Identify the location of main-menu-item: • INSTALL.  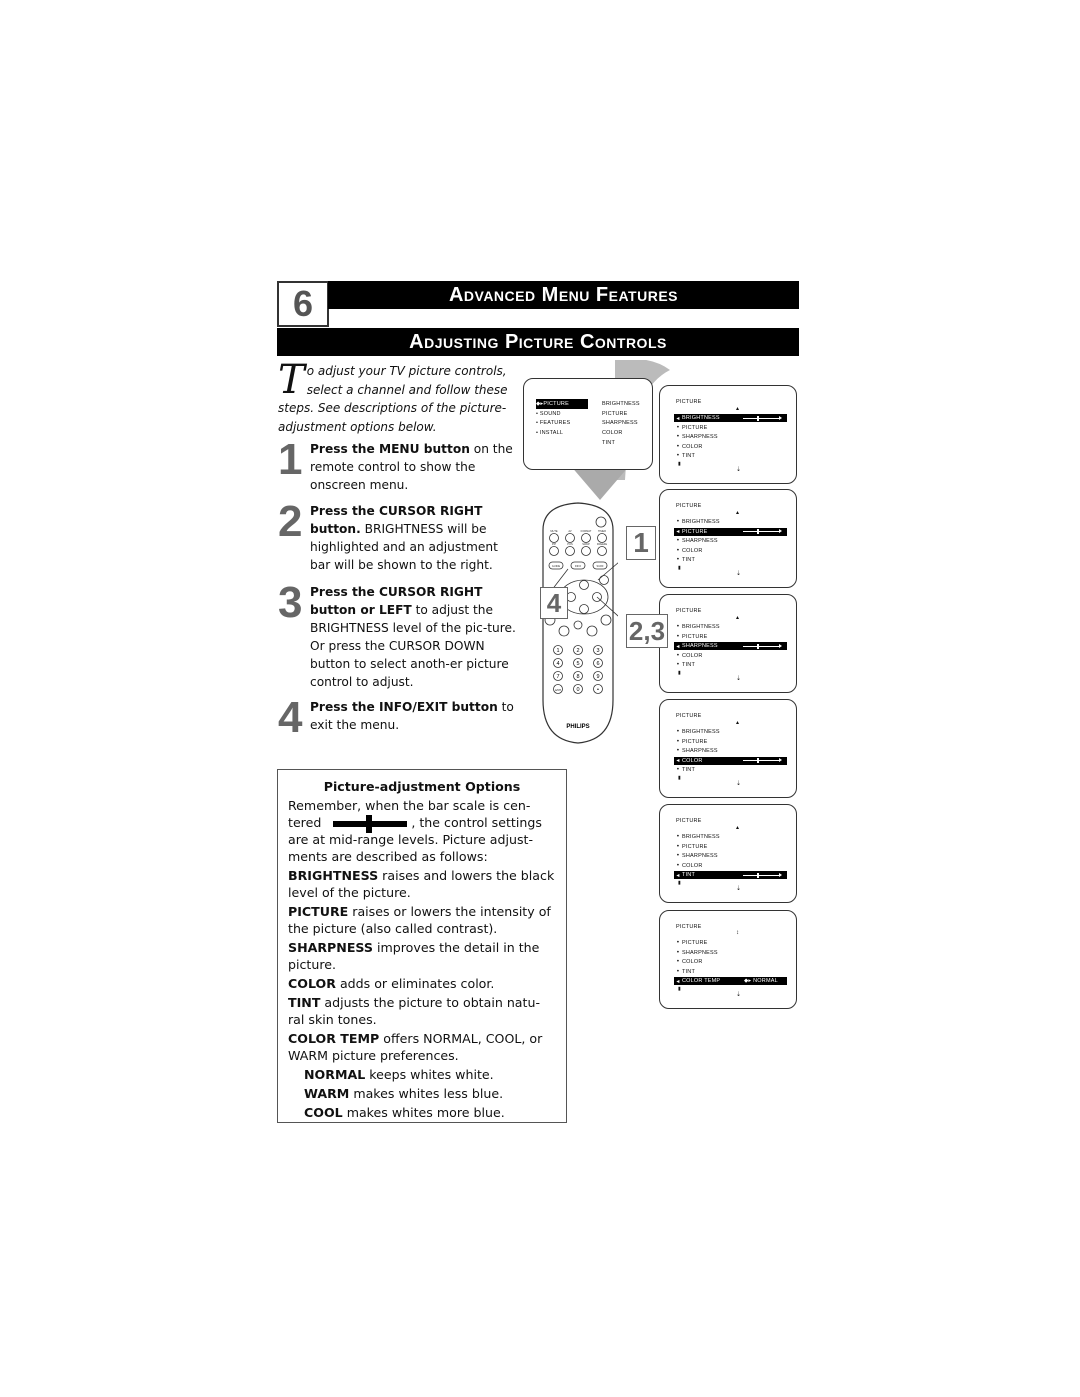
(562, 433).